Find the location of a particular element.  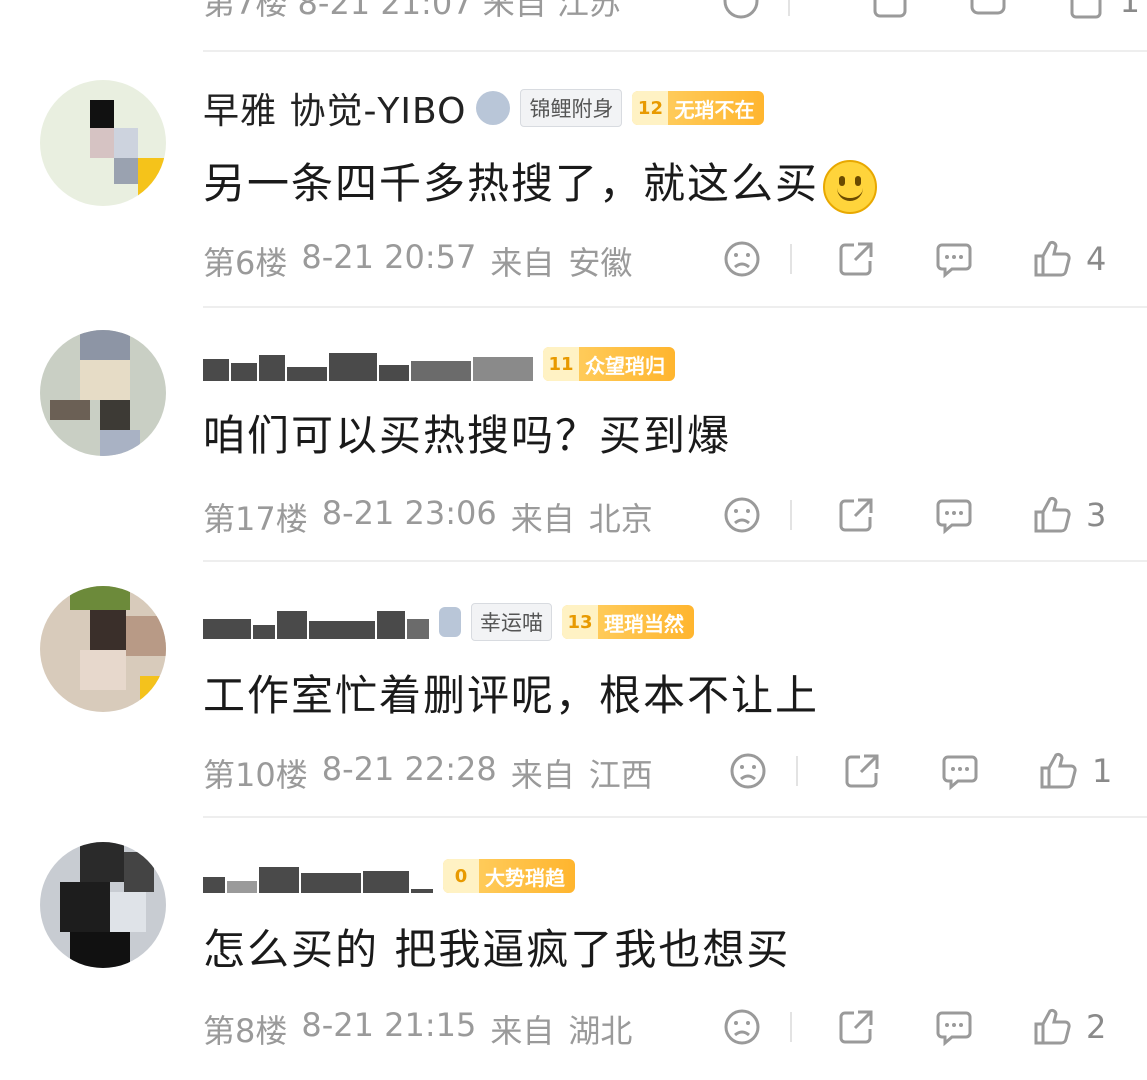

level-badge: 13 理琑当然 is located at coordinates (628, 622).